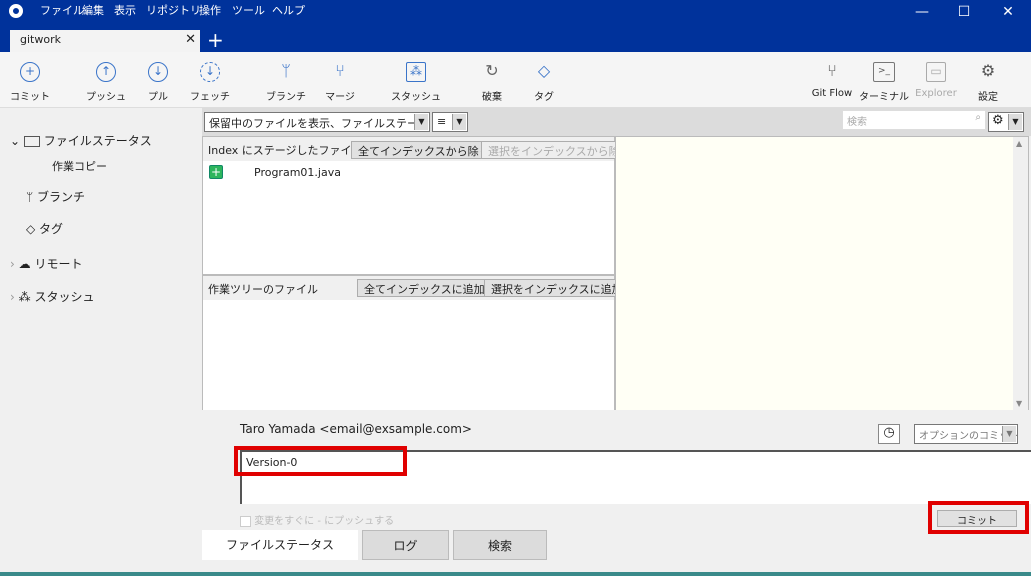 The width and height of the screenshot is (1031, 576). I want to click on push-icon: ↑, so click(106, 72).